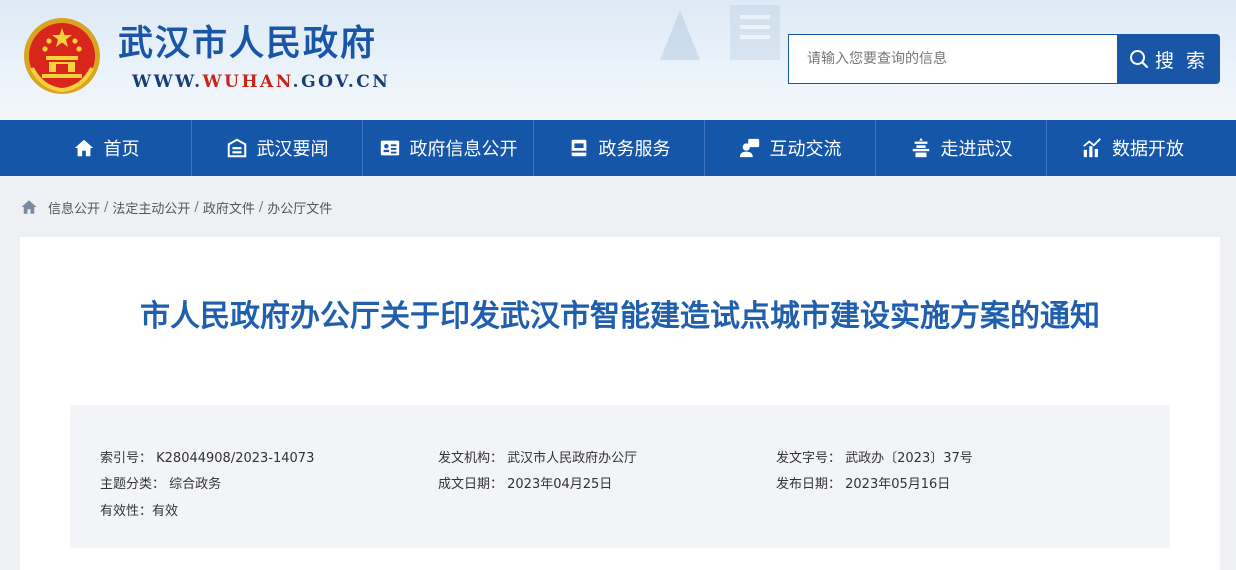 This screenshot has height=570, width=1236. Describe the element at coordinates (121, 149) in the screenshot. I see `nav-item-label: 首页` at that location.